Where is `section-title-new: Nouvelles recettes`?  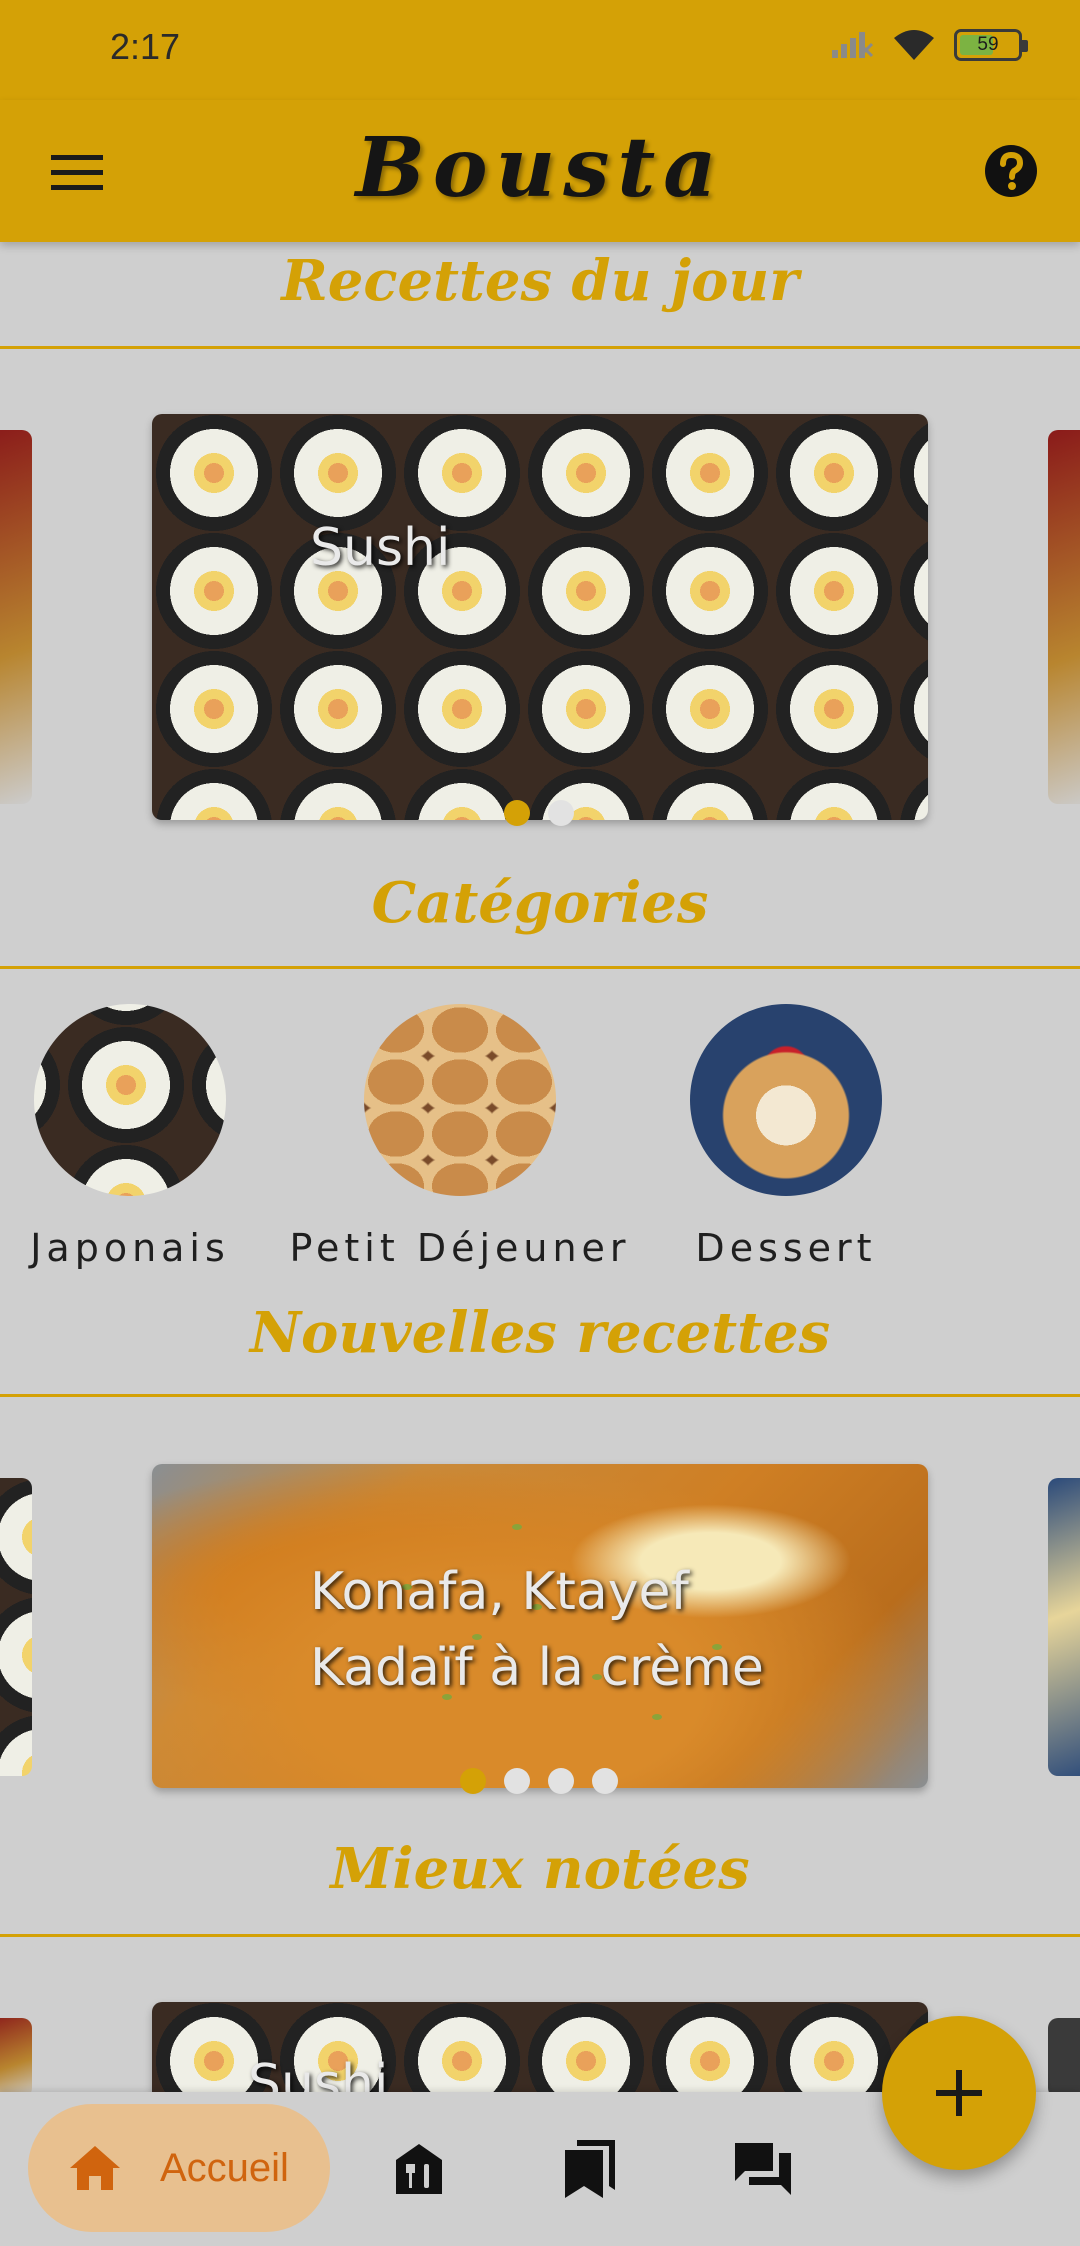
section-title-new: Nouvelles recettes is located at coordinates (540, 1333).